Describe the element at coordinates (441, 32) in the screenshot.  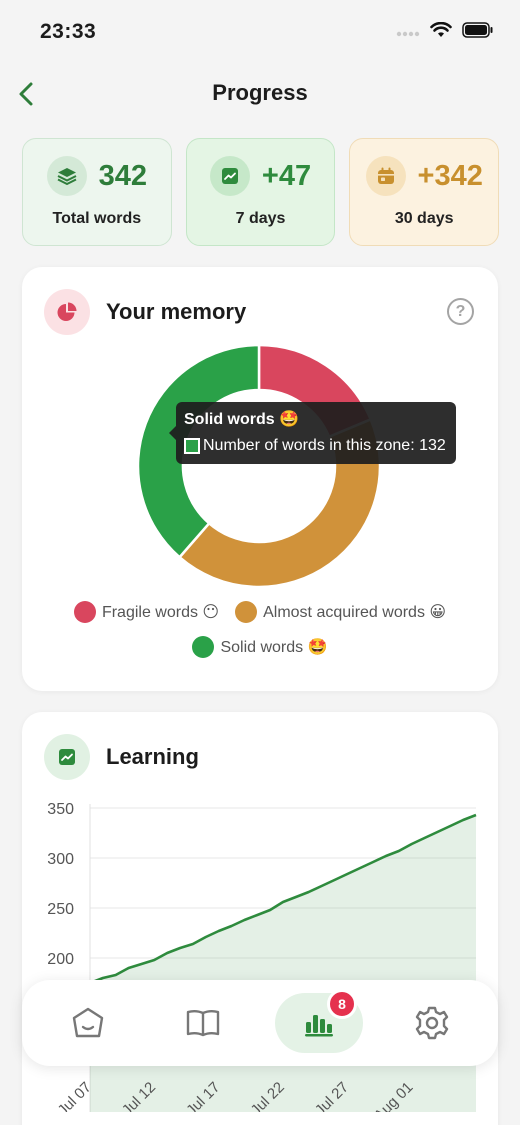
I see `wifi-icon` at that location.